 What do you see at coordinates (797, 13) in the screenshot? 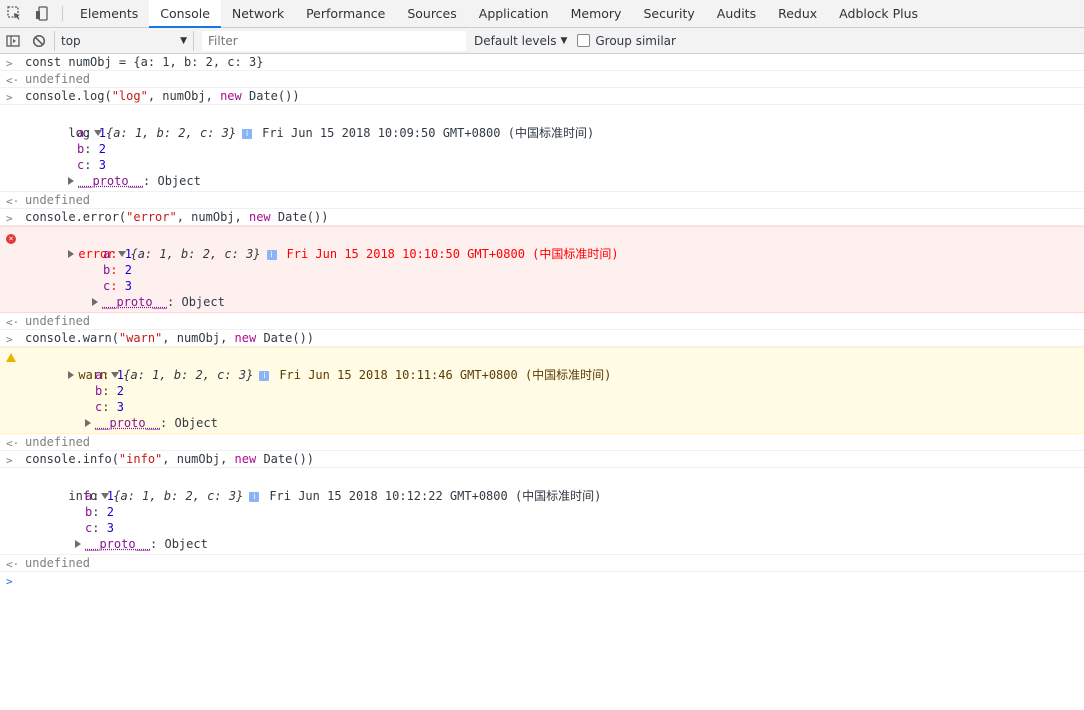
I see `tab-redux: Redux` at bounding box center [797, 13].